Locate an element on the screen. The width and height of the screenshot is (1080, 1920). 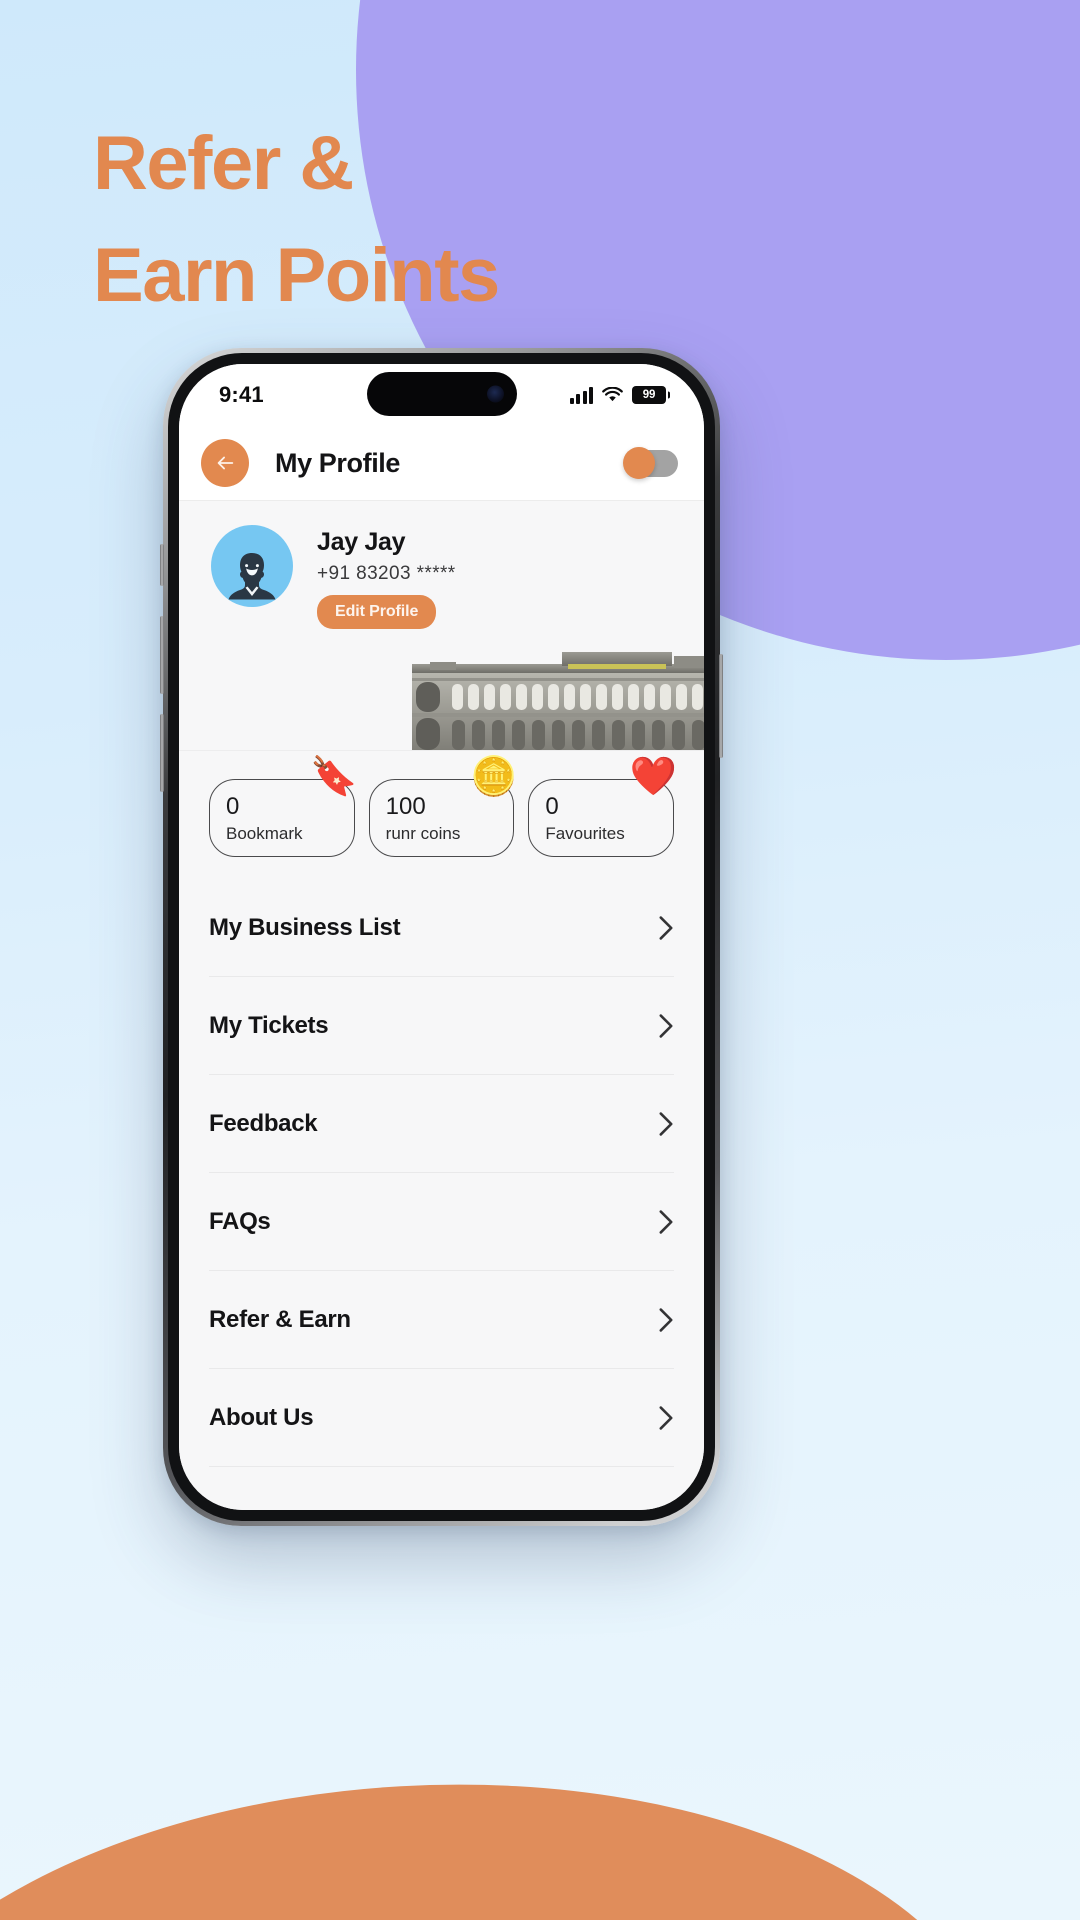
menu-item-label: Refer & Earn is located at coordinates (280, 1319).